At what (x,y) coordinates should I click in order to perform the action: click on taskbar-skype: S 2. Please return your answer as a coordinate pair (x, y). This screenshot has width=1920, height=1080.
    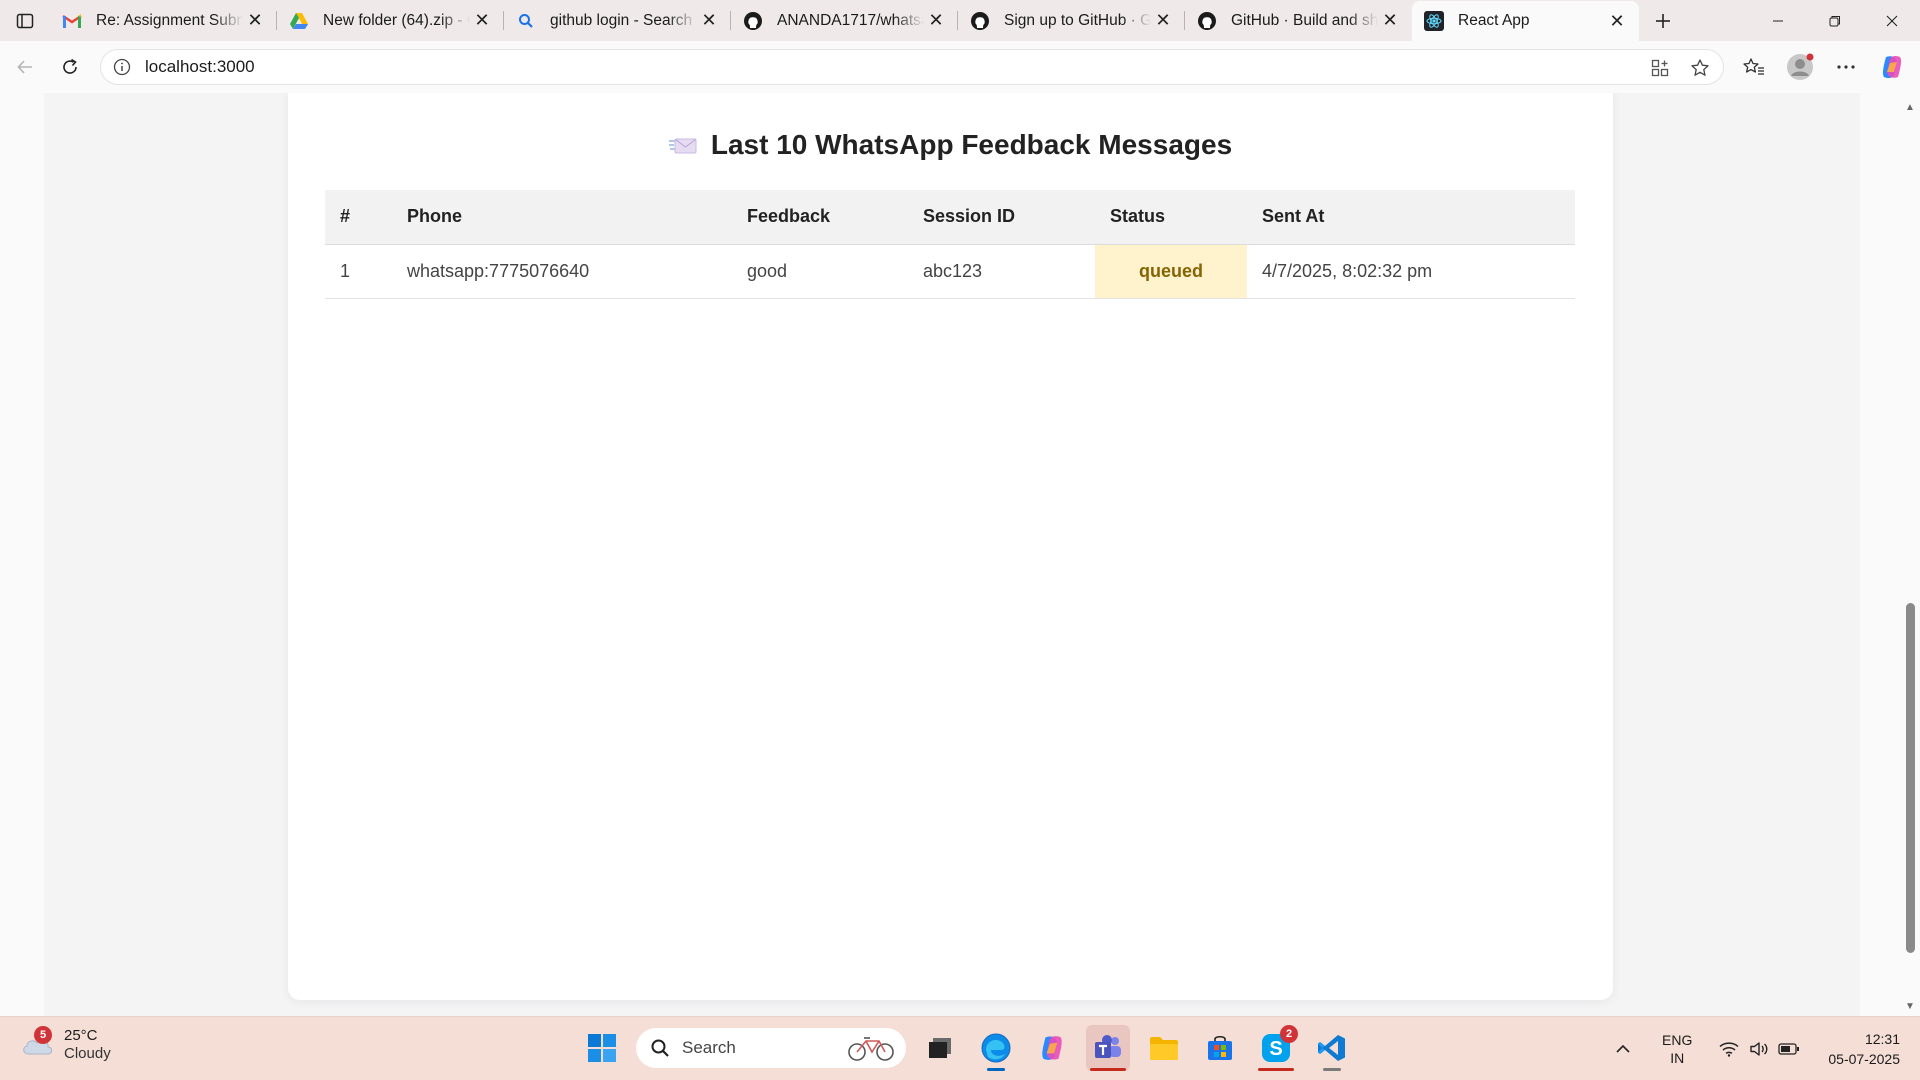
    Looking at the image, I should click on (1276, 1048).